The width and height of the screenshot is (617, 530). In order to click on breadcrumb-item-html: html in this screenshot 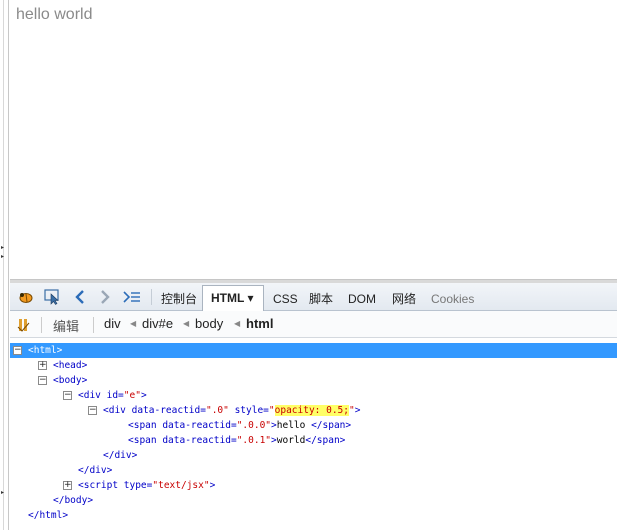, I will do `click(259, 323)`.